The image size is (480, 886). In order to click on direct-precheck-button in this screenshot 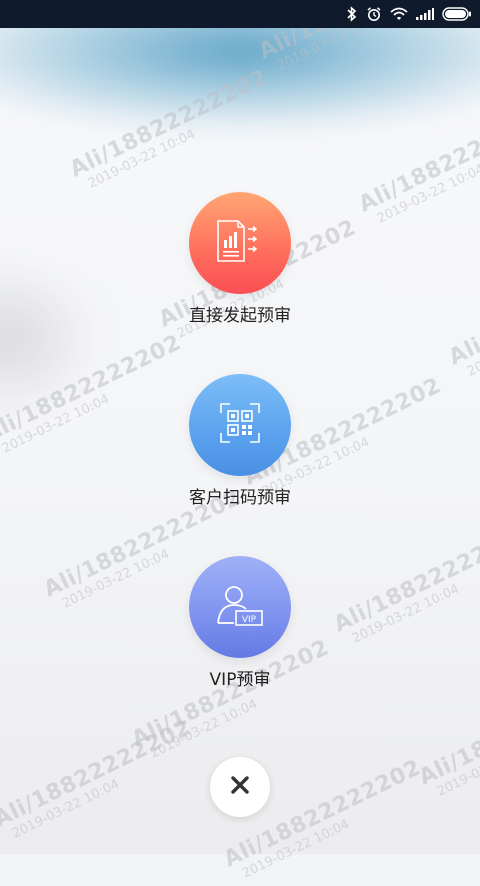, I will do `click(240, 243)`.